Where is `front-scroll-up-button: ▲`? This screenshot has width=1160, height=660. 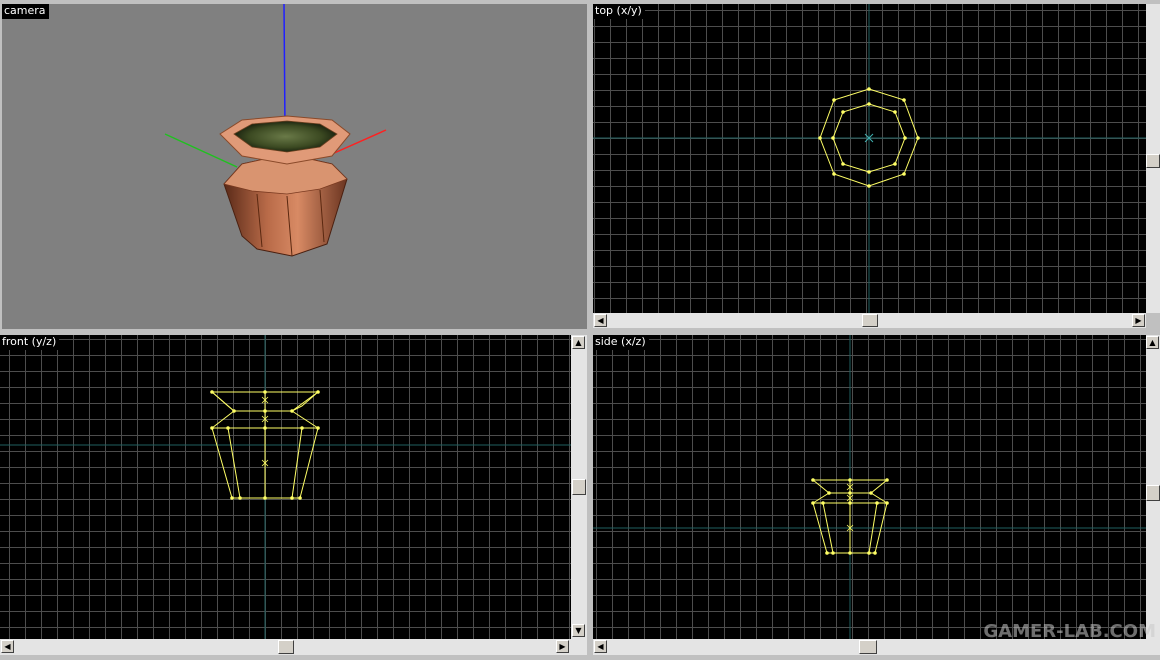
front-scroll-up-button: ▲ is located at coordinates (578, 342).